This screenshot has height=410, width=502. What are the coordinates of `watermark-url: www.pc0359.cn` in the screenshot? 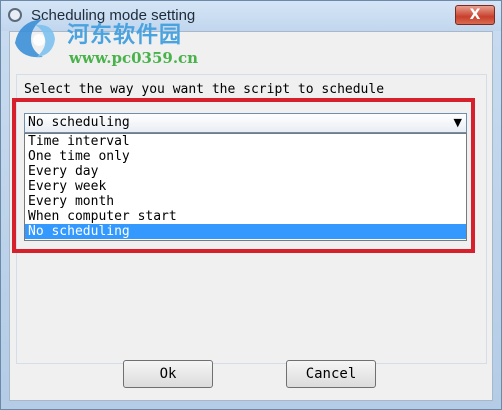 It's located at (134, 58).